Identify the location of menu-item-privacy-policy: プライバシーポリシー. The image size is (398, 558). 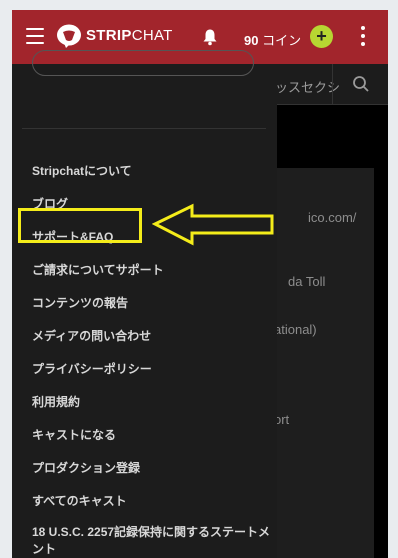
(92, 368).